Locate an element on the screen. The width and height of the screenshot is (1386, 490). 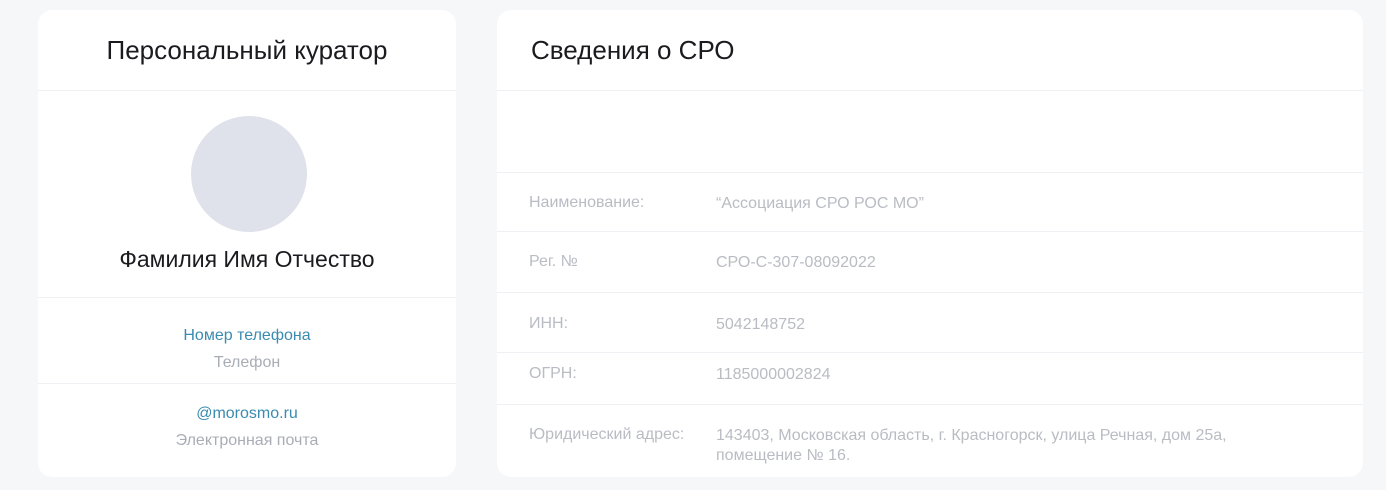
sro-row-reg: Рег. № СРО-С-307-08092022 is located at coordinates (930, 262).